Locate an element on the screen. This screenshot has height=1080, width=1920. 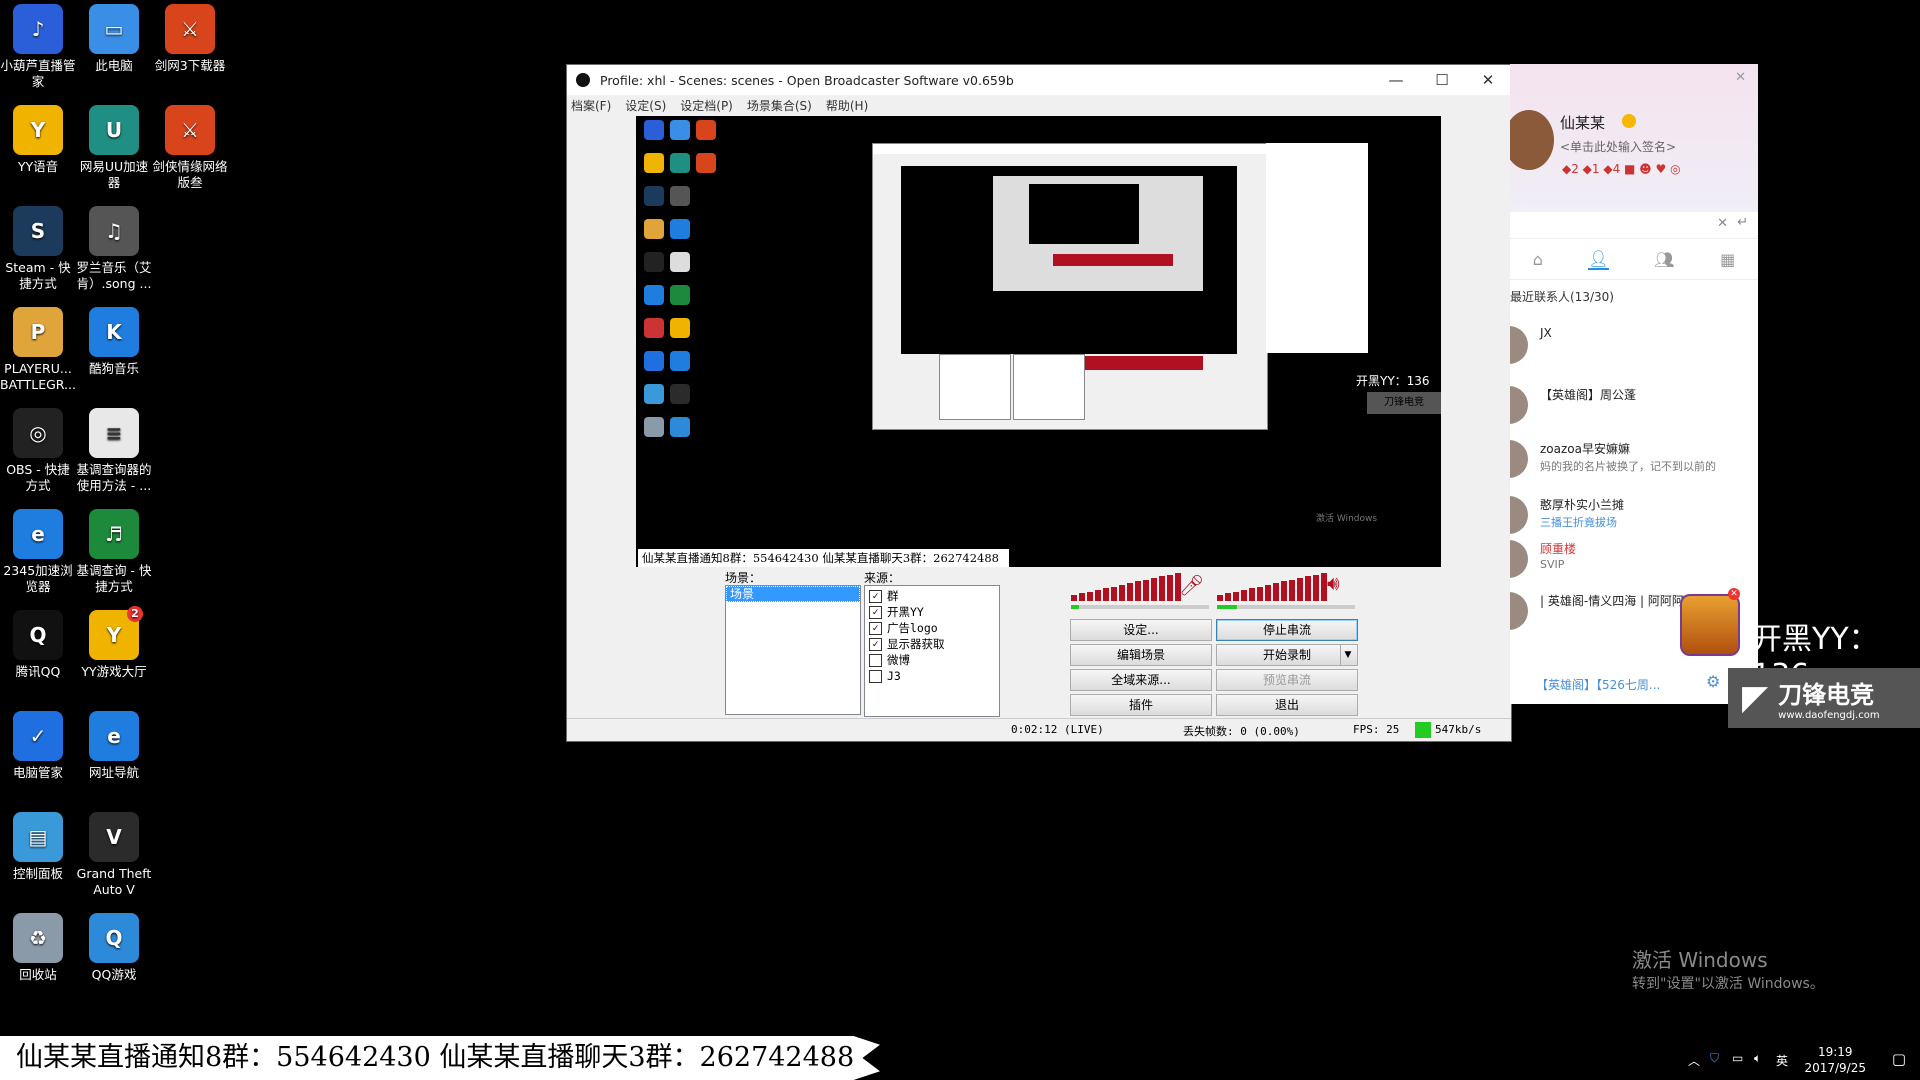
source-item: ✓ 广告logo is located at coordinates (932, 628).